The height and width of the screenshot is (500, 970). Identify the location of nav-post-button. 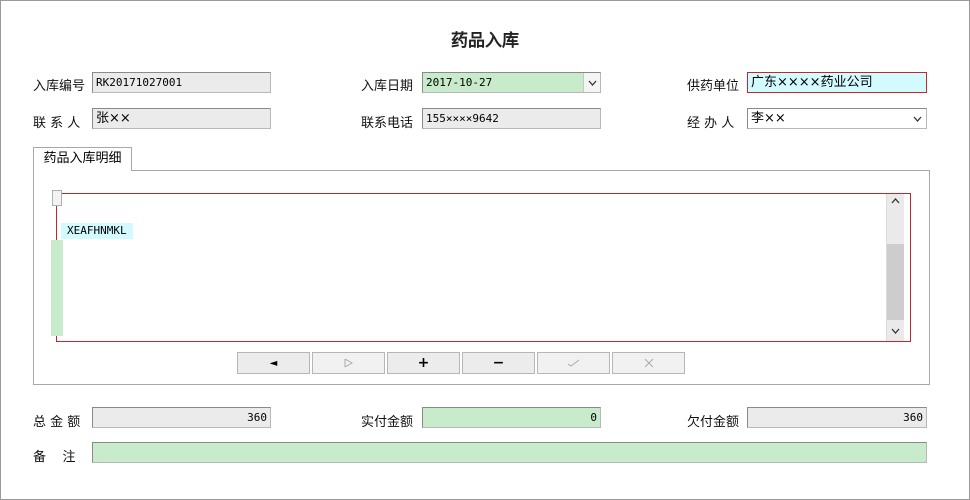
(573, 363).